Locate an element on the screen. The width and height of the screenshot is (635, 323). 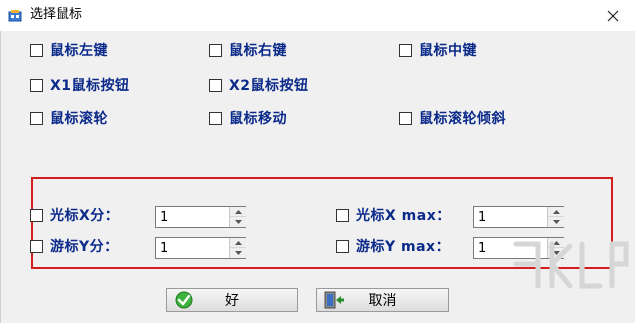
checkbox-x1-button: X1鼠标按钮 is located at coordinates (80, 85).